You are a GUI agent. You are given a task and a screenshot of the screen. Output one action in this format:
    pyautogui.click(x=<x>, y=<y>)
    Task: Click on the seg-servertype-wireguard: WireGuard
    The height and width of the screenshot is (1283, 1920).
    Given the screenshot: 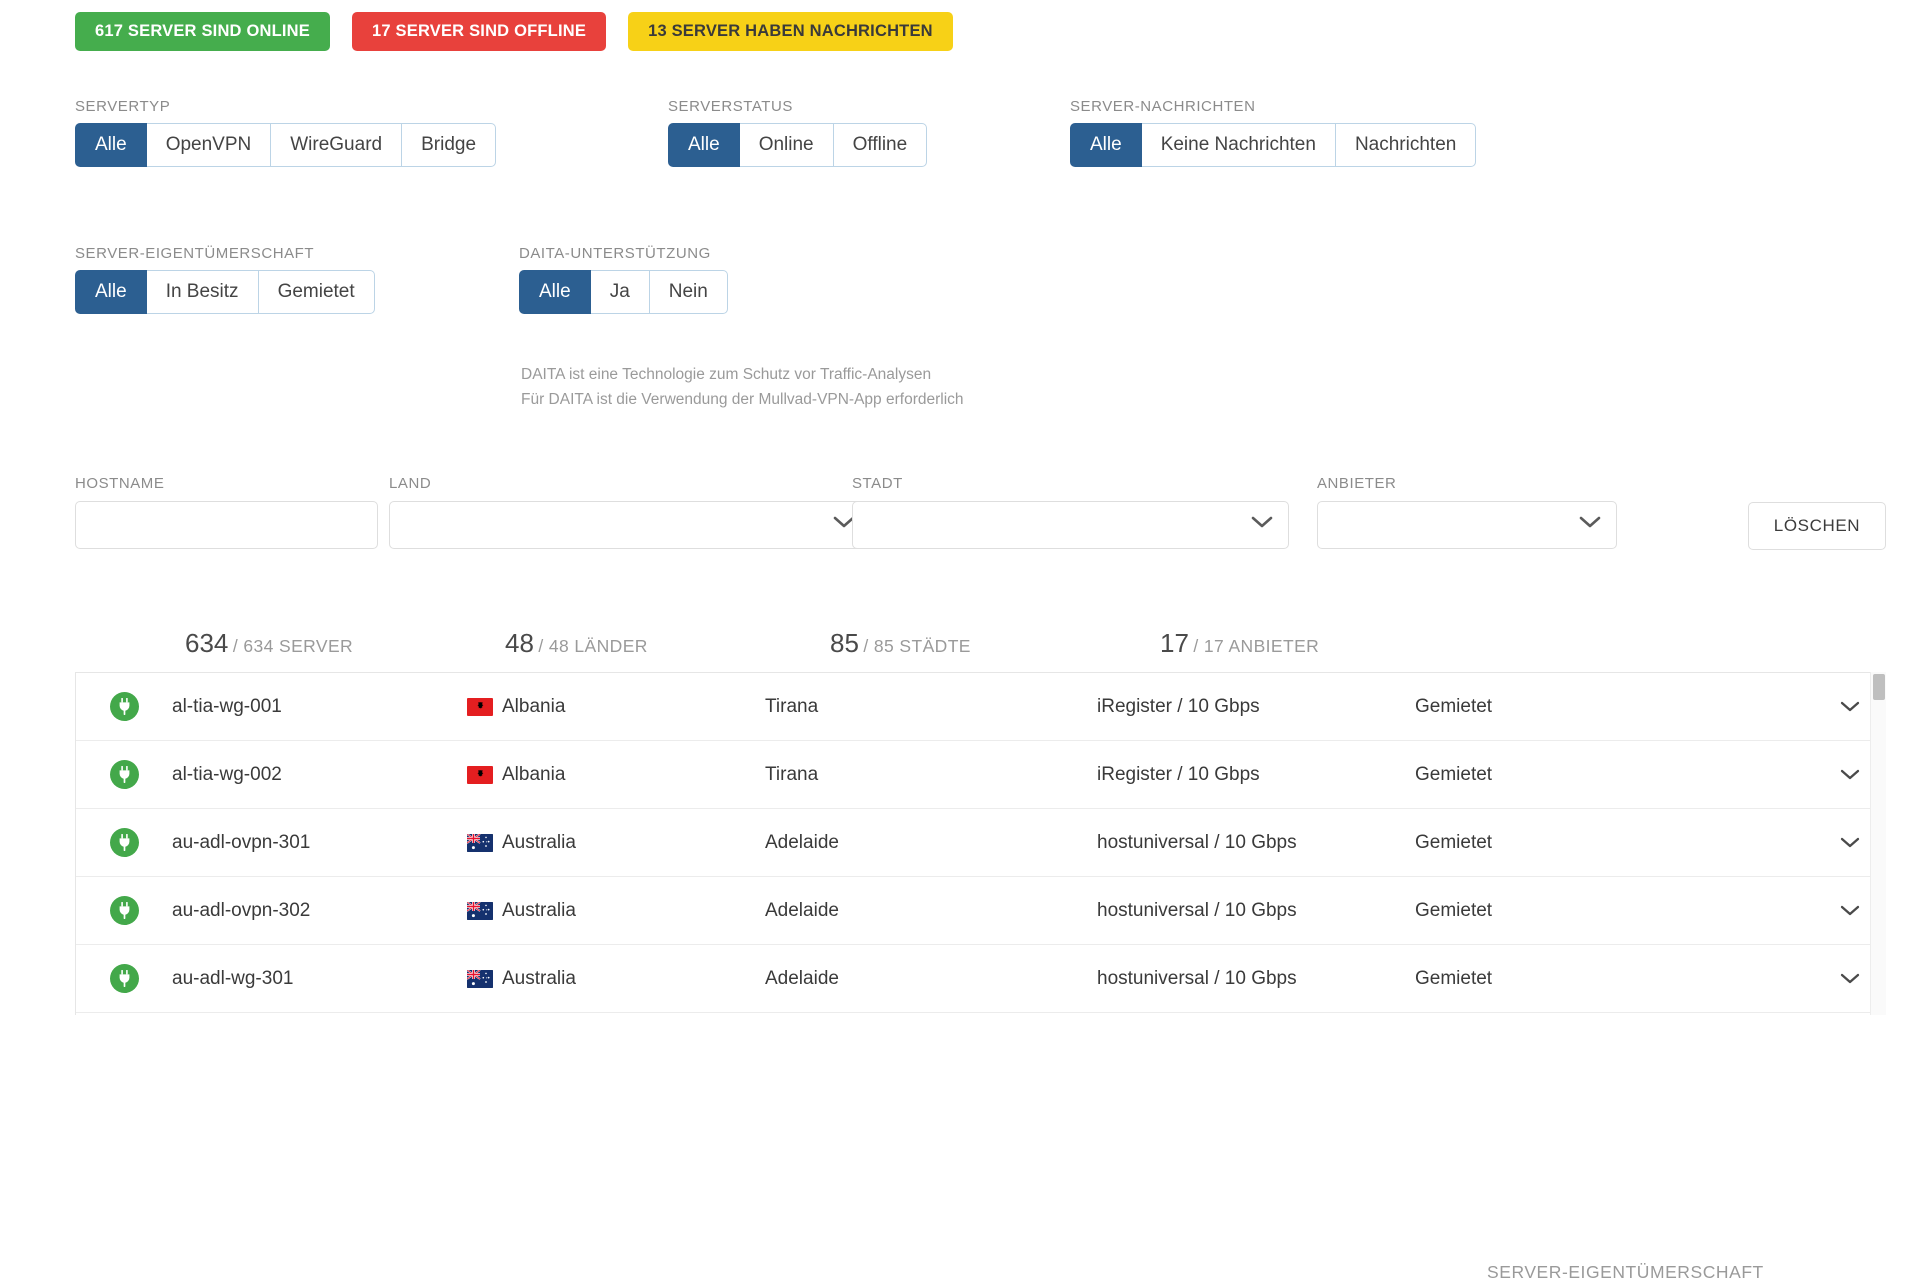 What is the action you would take?
    pyautogui.click(x=337, y=145)
    